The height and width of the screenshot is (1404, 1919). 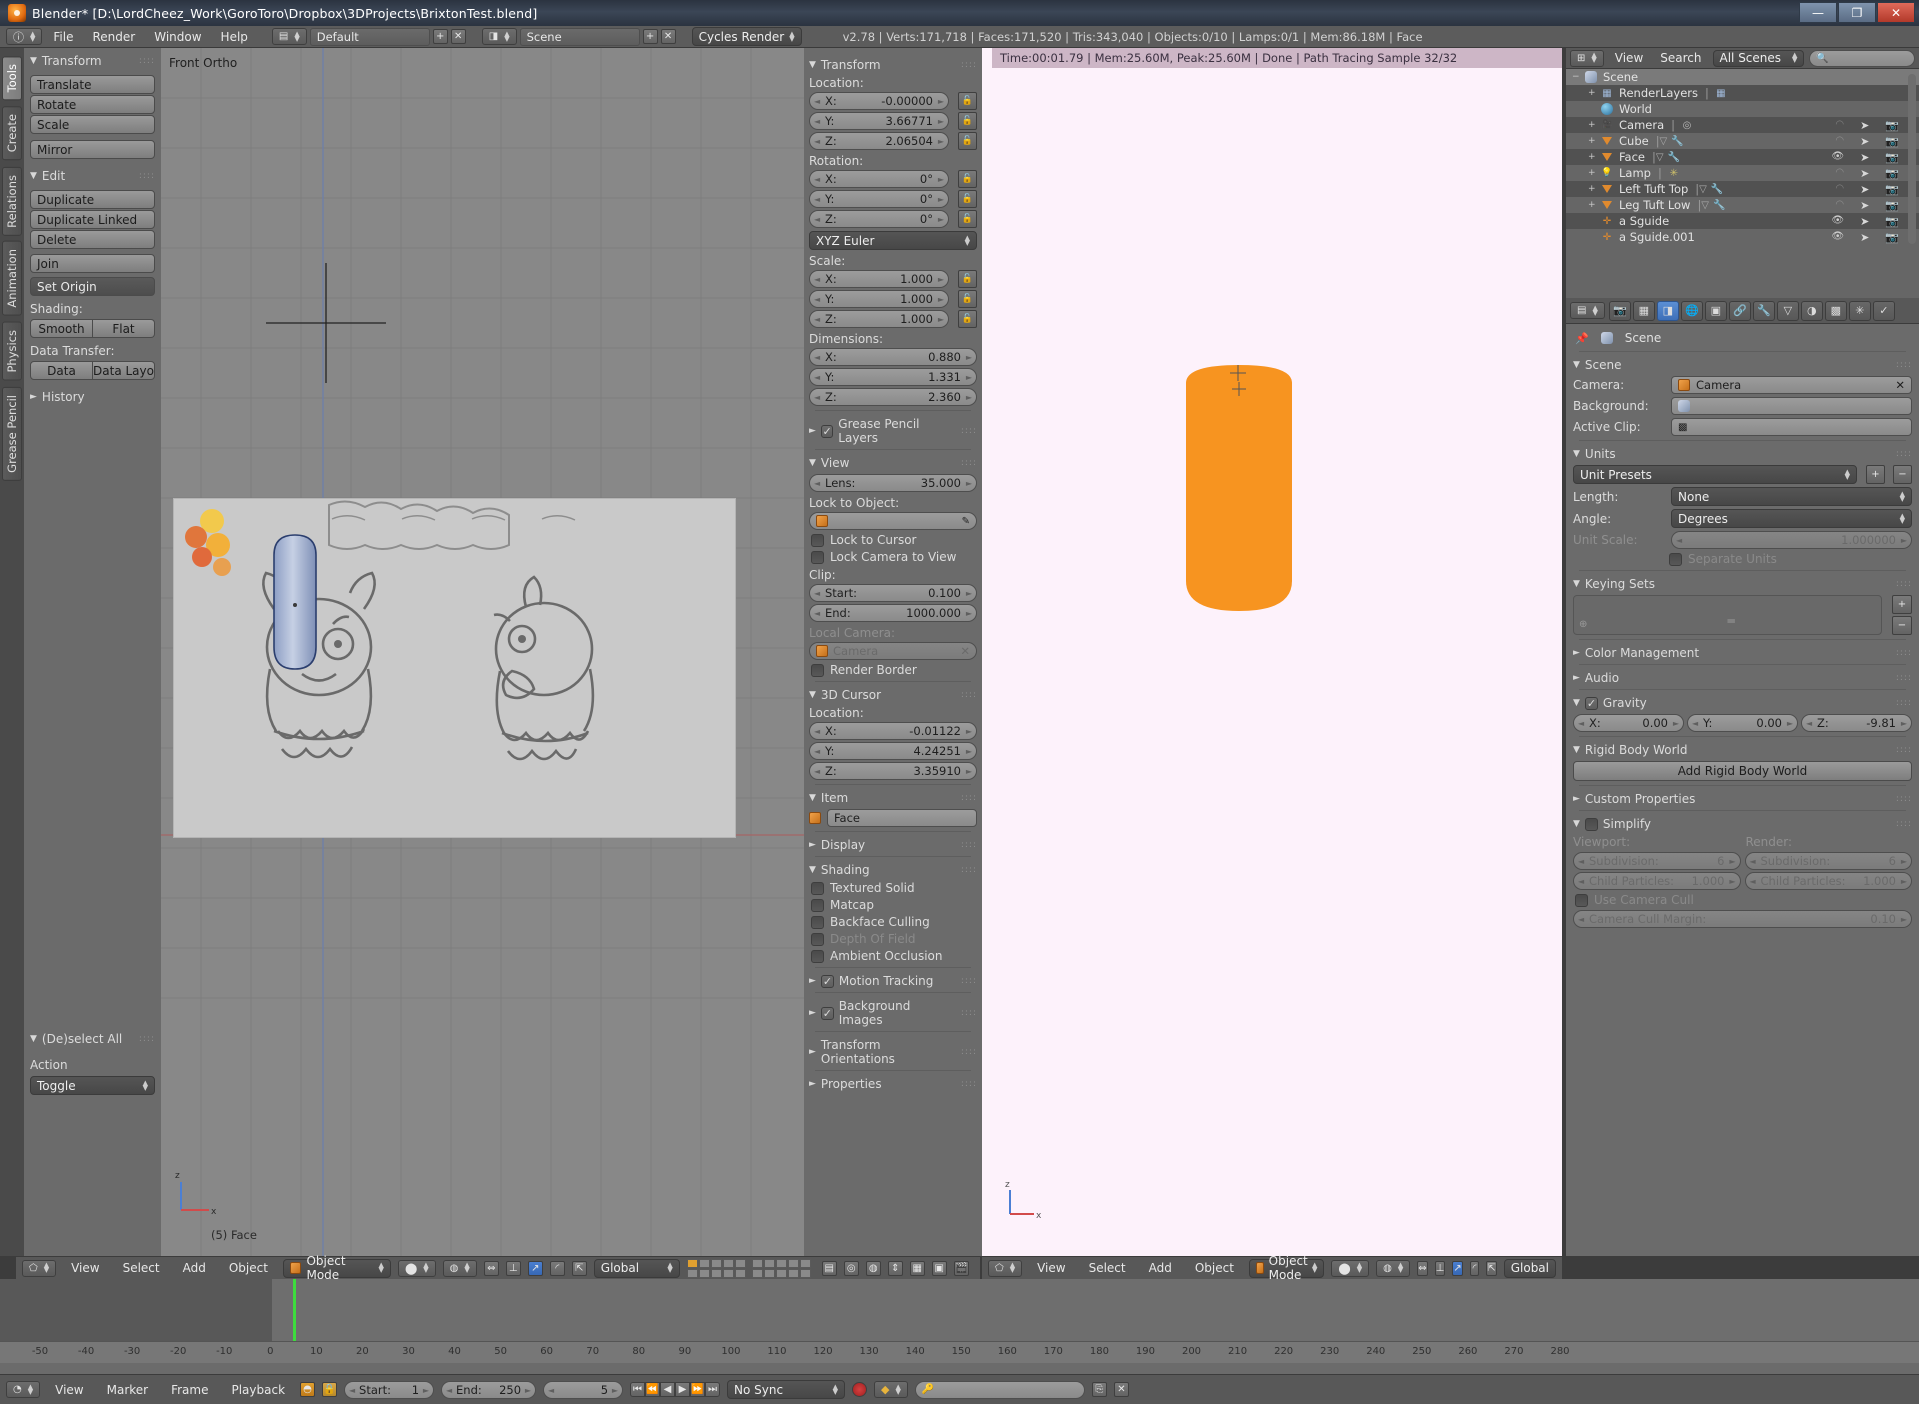 I want to click on duplicate-button: Duplicate, so click(x=92, y=199).